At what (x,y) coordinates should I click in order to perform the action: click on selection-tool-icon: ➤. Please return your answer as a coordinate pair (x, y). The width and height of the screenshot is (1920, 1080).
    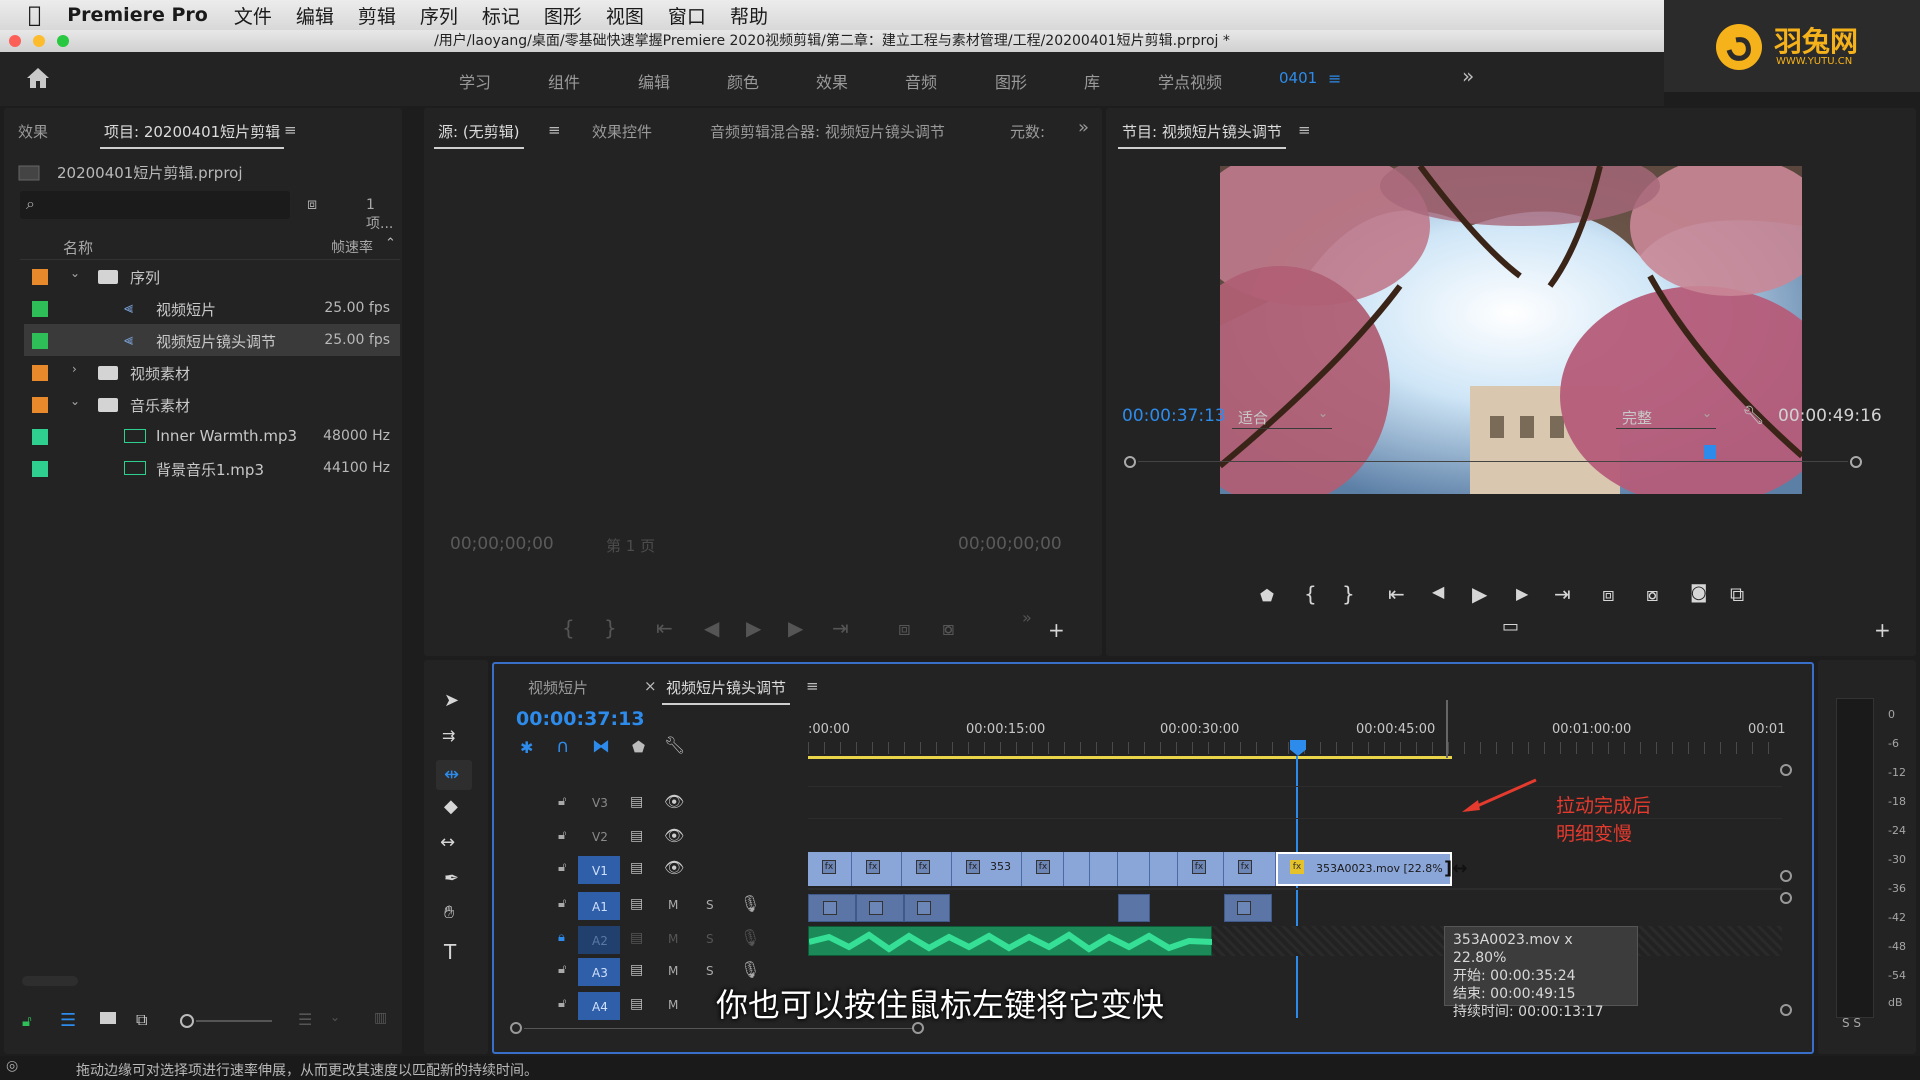
    Looking at the image, I should click on (451, 700).